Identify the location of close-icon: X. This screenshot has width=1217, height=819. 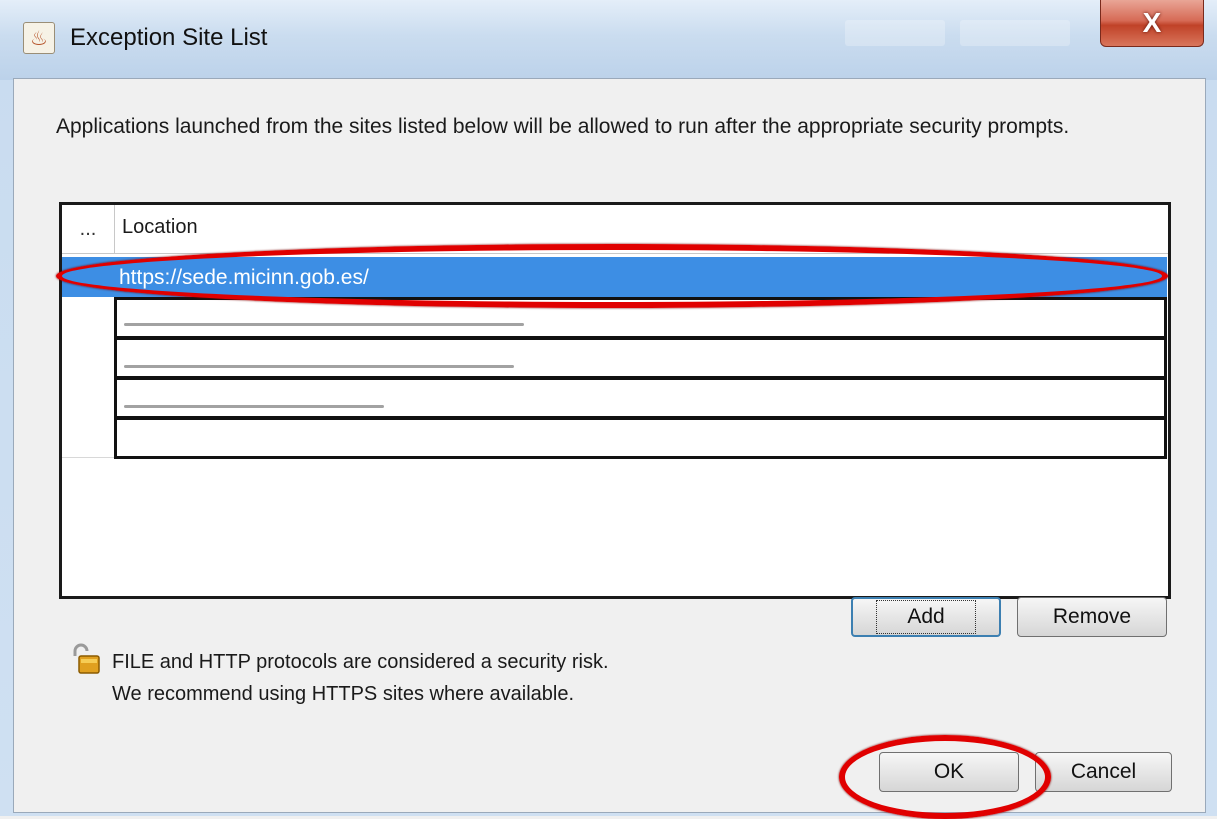
(1152, 22).